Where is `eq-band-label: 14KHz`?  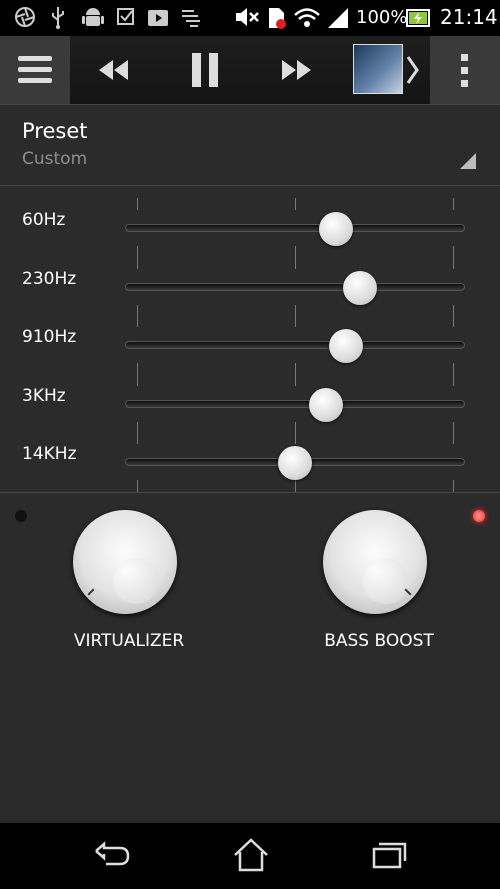 eq-band-label: 14KHz is located at coordinates (49, 454).